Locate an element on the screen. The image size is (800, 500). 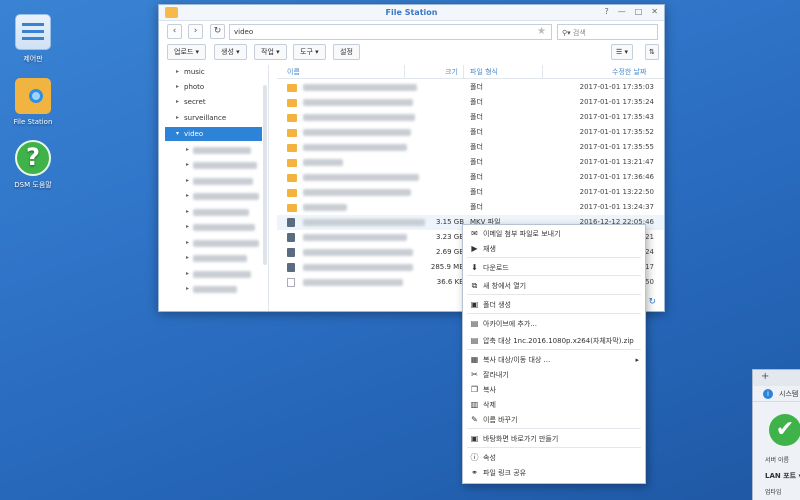
folder-row: 폴더 2017-01-01 13:24:37 is located at coordinates (470, 207).